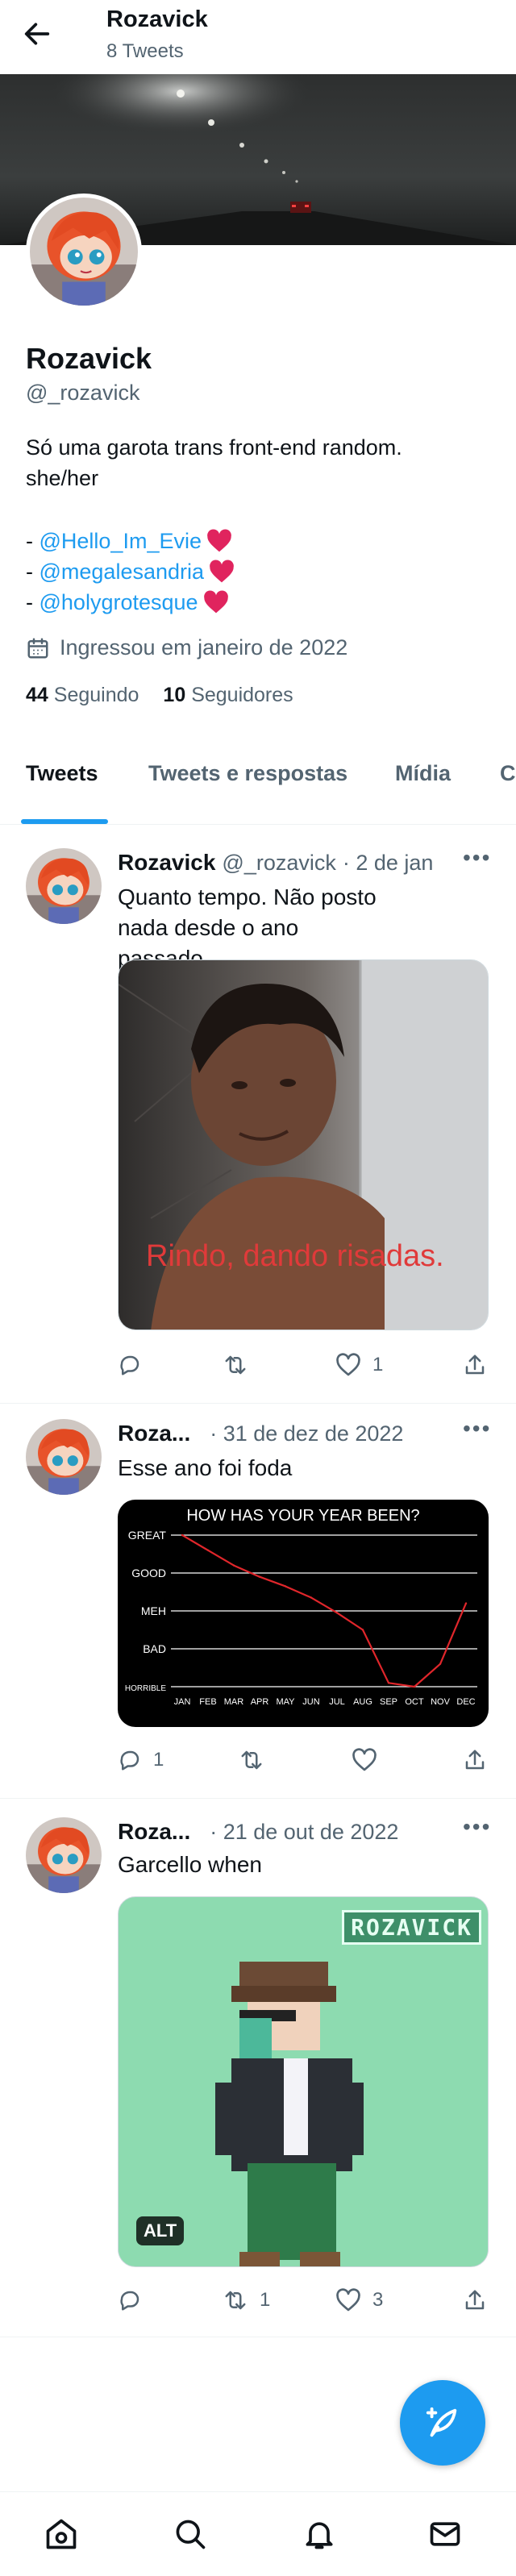 This screenshot has width=516, height=2576. Describe the element at coordinates (508, 773) in the screenshot. I see `tab-likes: C` at that location.